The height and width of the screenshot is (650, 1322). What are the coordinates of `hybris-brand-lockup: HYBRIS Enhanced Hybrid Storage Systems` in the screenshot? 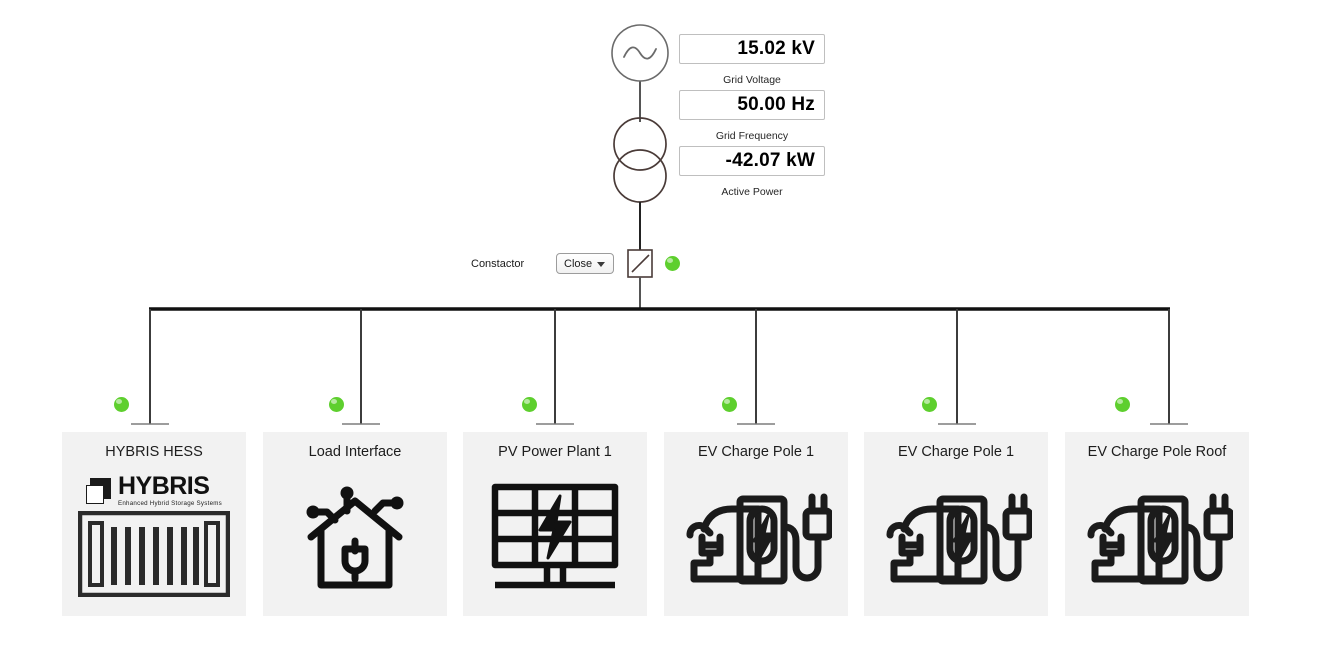 It's located at (154, 489).